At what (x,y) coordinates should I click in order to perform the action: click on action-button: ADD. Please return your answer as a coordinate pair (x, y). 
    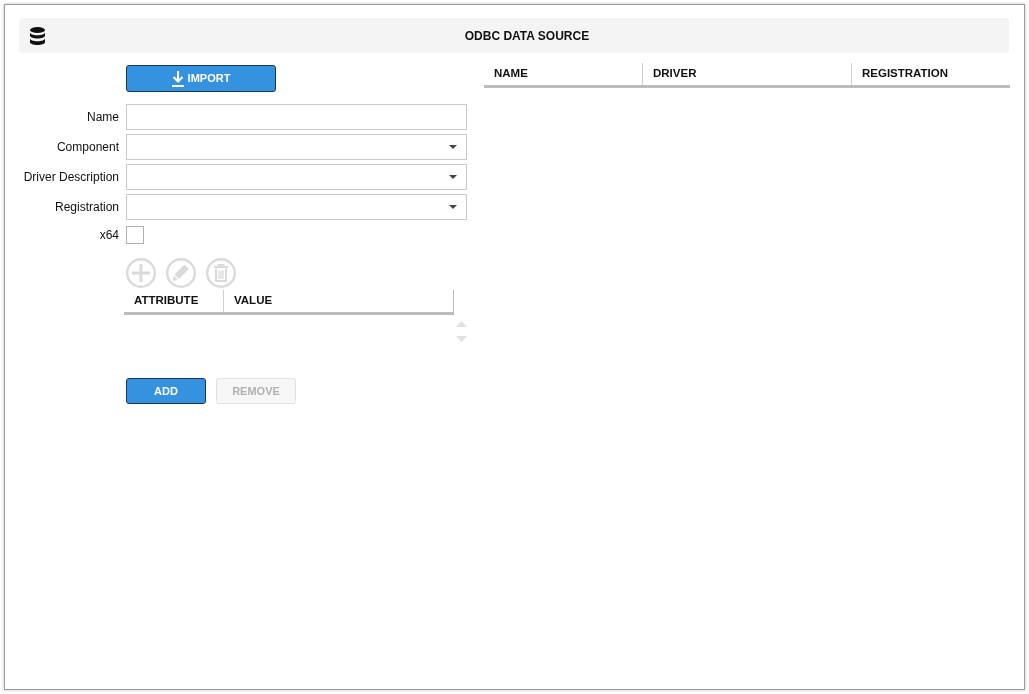
    Looking at the image, I should click on (166, 391).